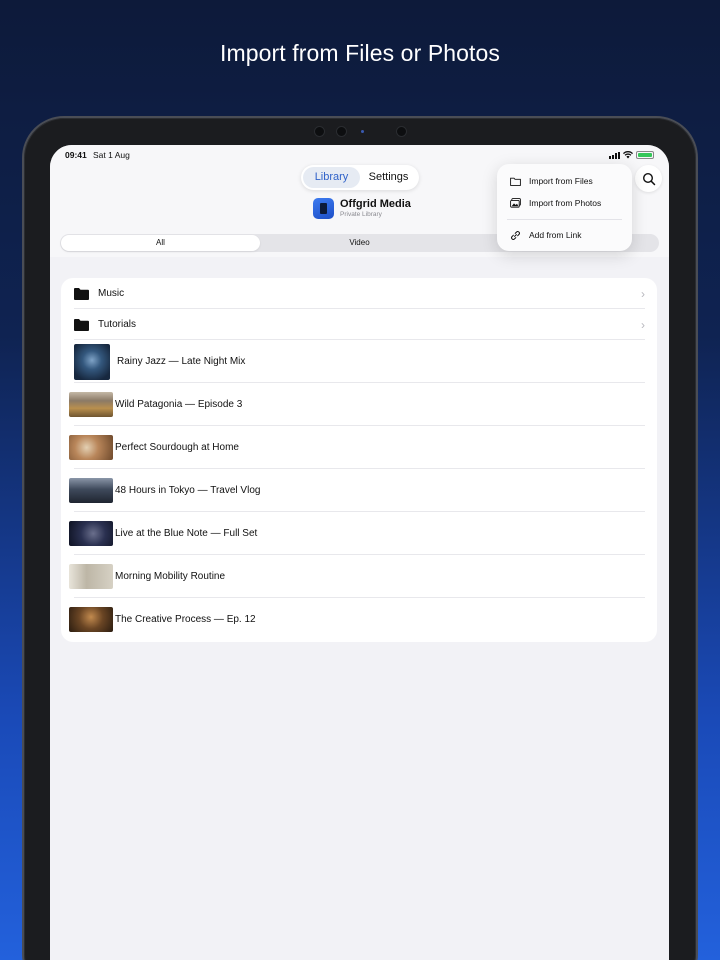  What do you see at coordinates (170, 576) in the screenshot?
I see `media-title: Morning Mobility Routine` at bounding box center [170, 576].